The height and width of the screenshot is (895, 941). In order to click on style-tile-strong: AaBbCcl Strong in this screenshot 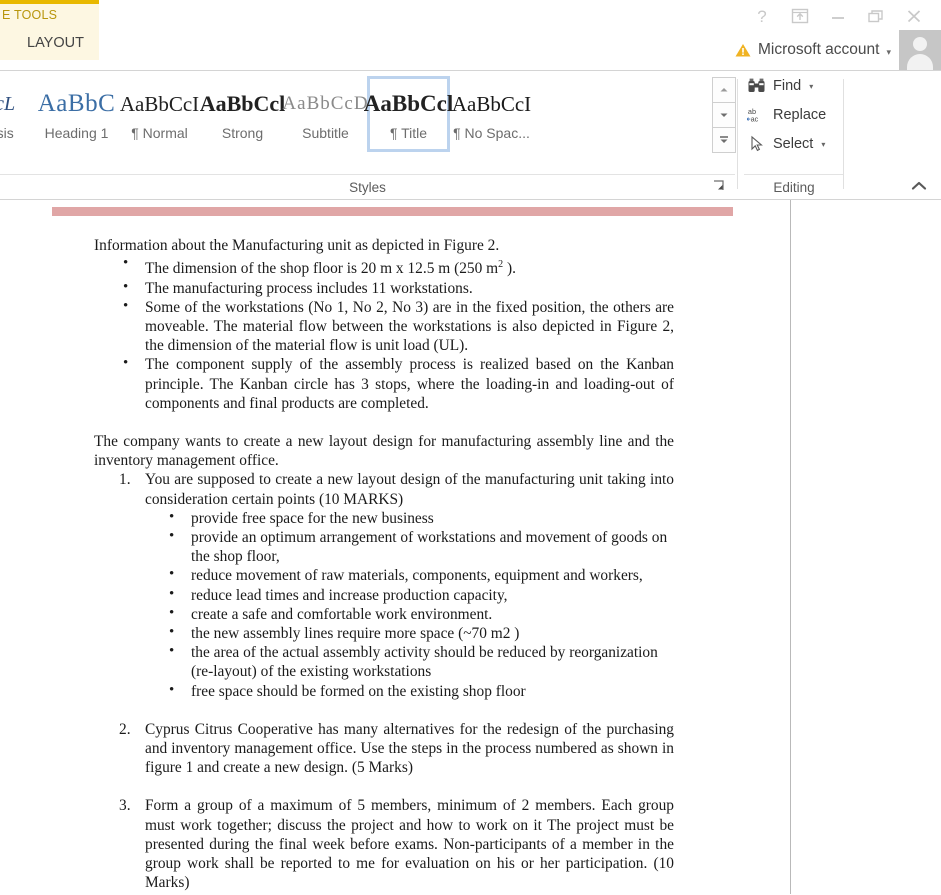, I will do `click(242, 114)`.